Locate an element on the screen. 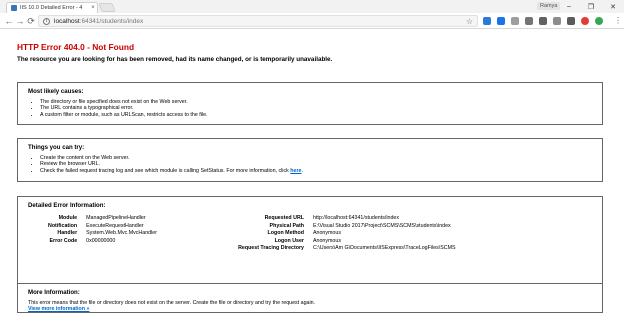  extension-translate-icon is located at coordinates (501, 21).